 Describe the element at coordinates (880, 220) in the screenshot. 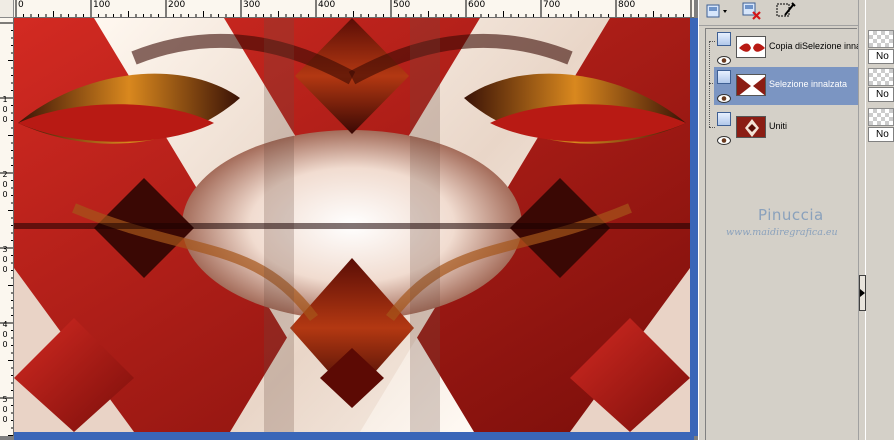

I see `layer-properties-column: No No No` at that location.